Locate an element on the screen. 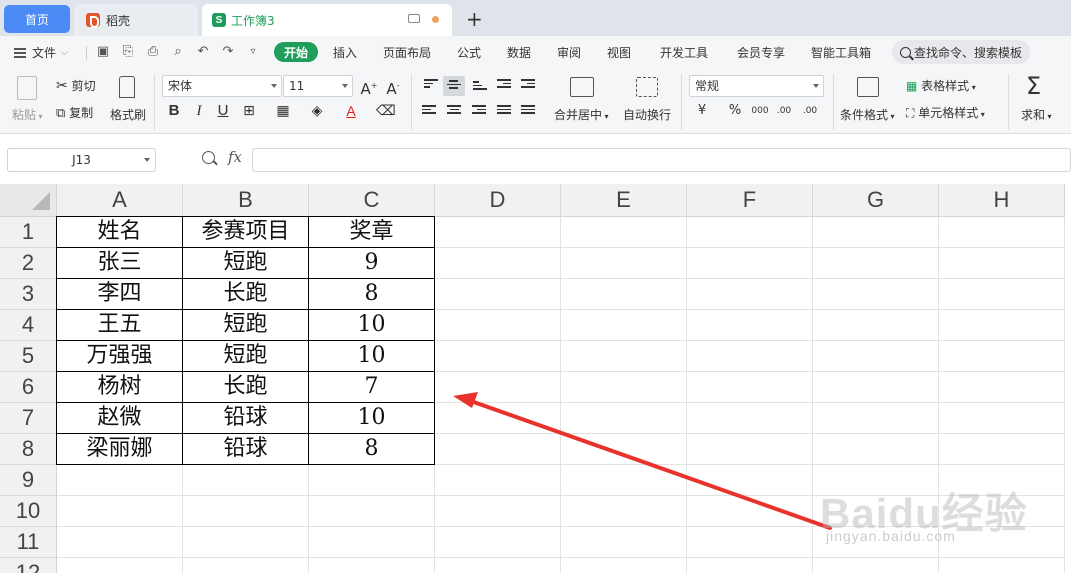 The width and height of the screenshot is (1071, 573). table-cell-name: 赵微 is located at coordinates (120, 418).